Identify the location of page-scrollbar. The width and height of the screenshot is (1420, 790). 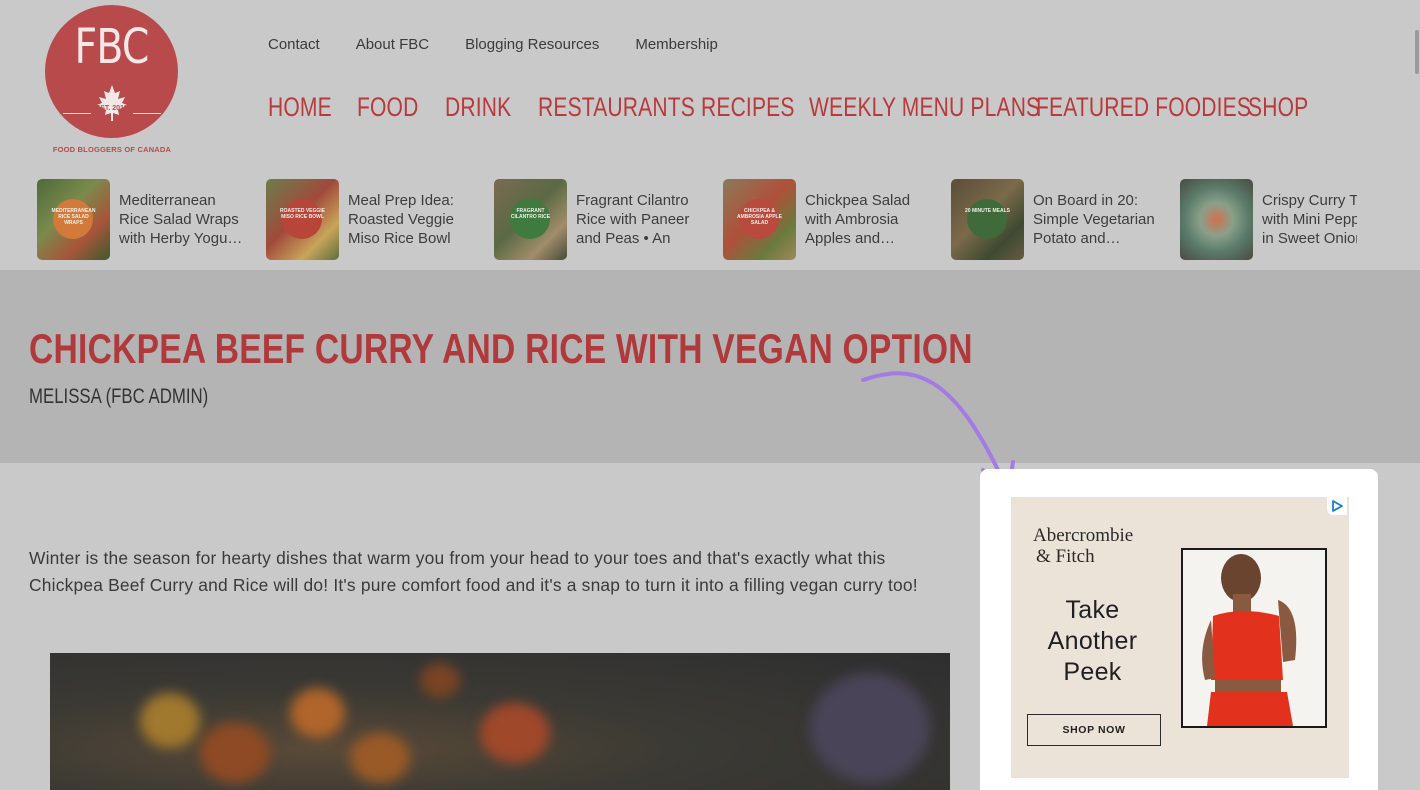
(1417, 395).